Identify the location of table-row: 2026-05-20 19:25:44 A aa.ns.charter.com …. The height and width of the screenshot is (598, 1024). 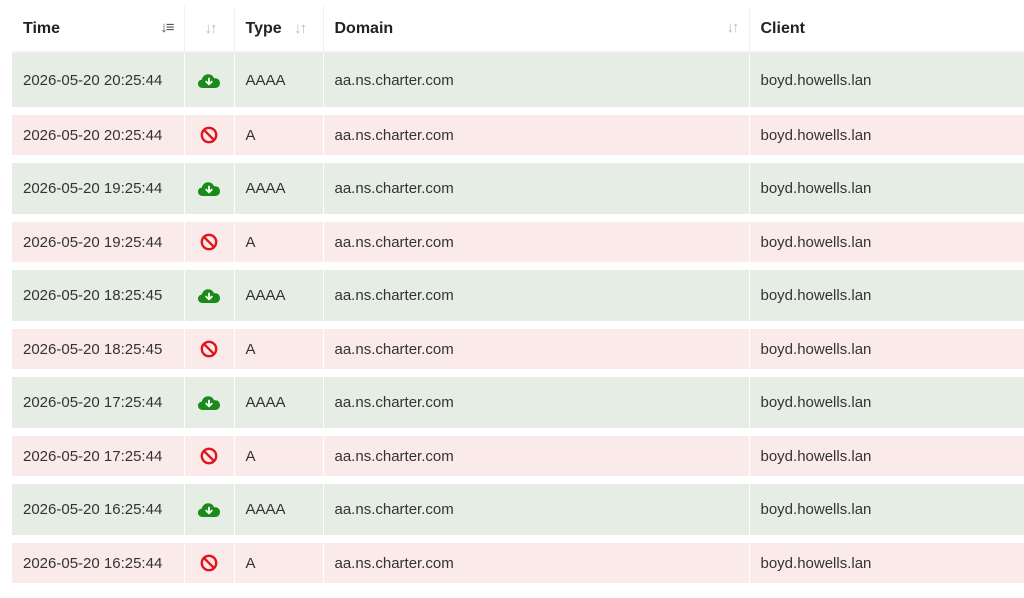
(518, 244).